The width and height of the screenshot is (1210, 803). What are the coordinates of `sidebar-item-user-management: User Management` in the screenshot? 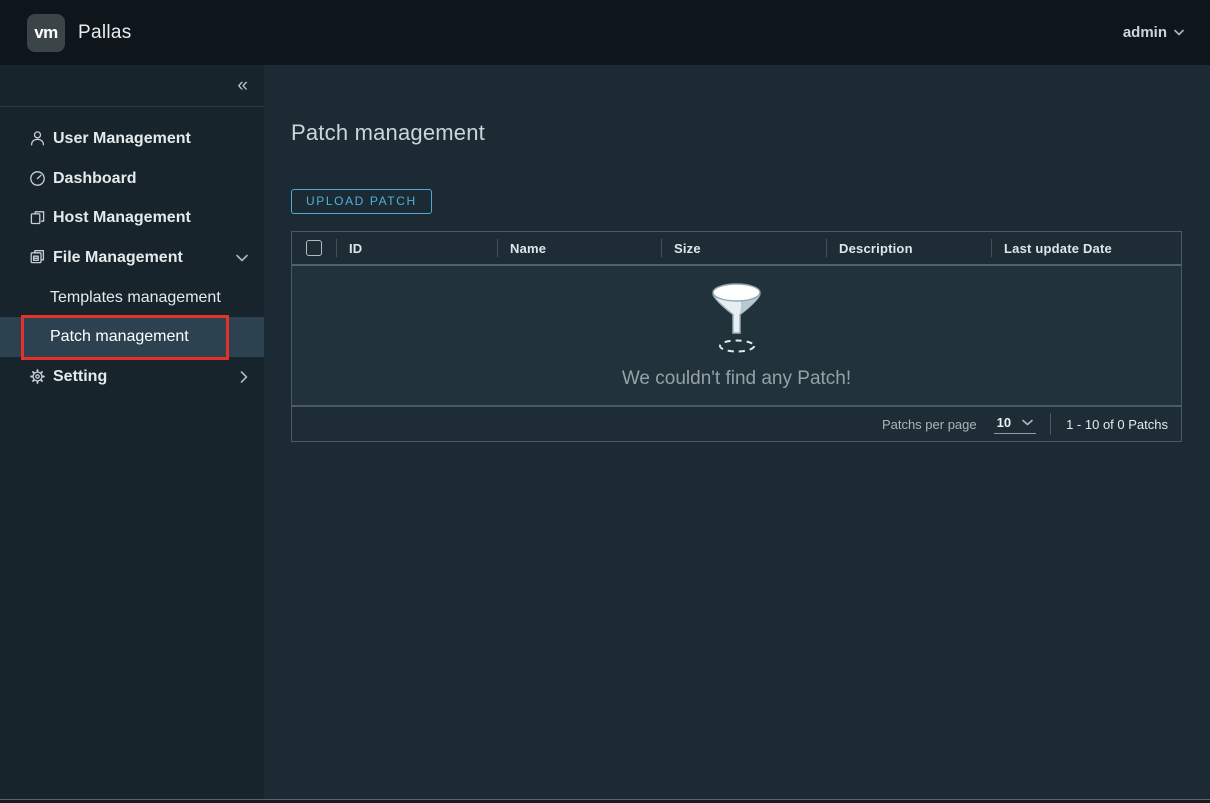 It's located at (132, 139).